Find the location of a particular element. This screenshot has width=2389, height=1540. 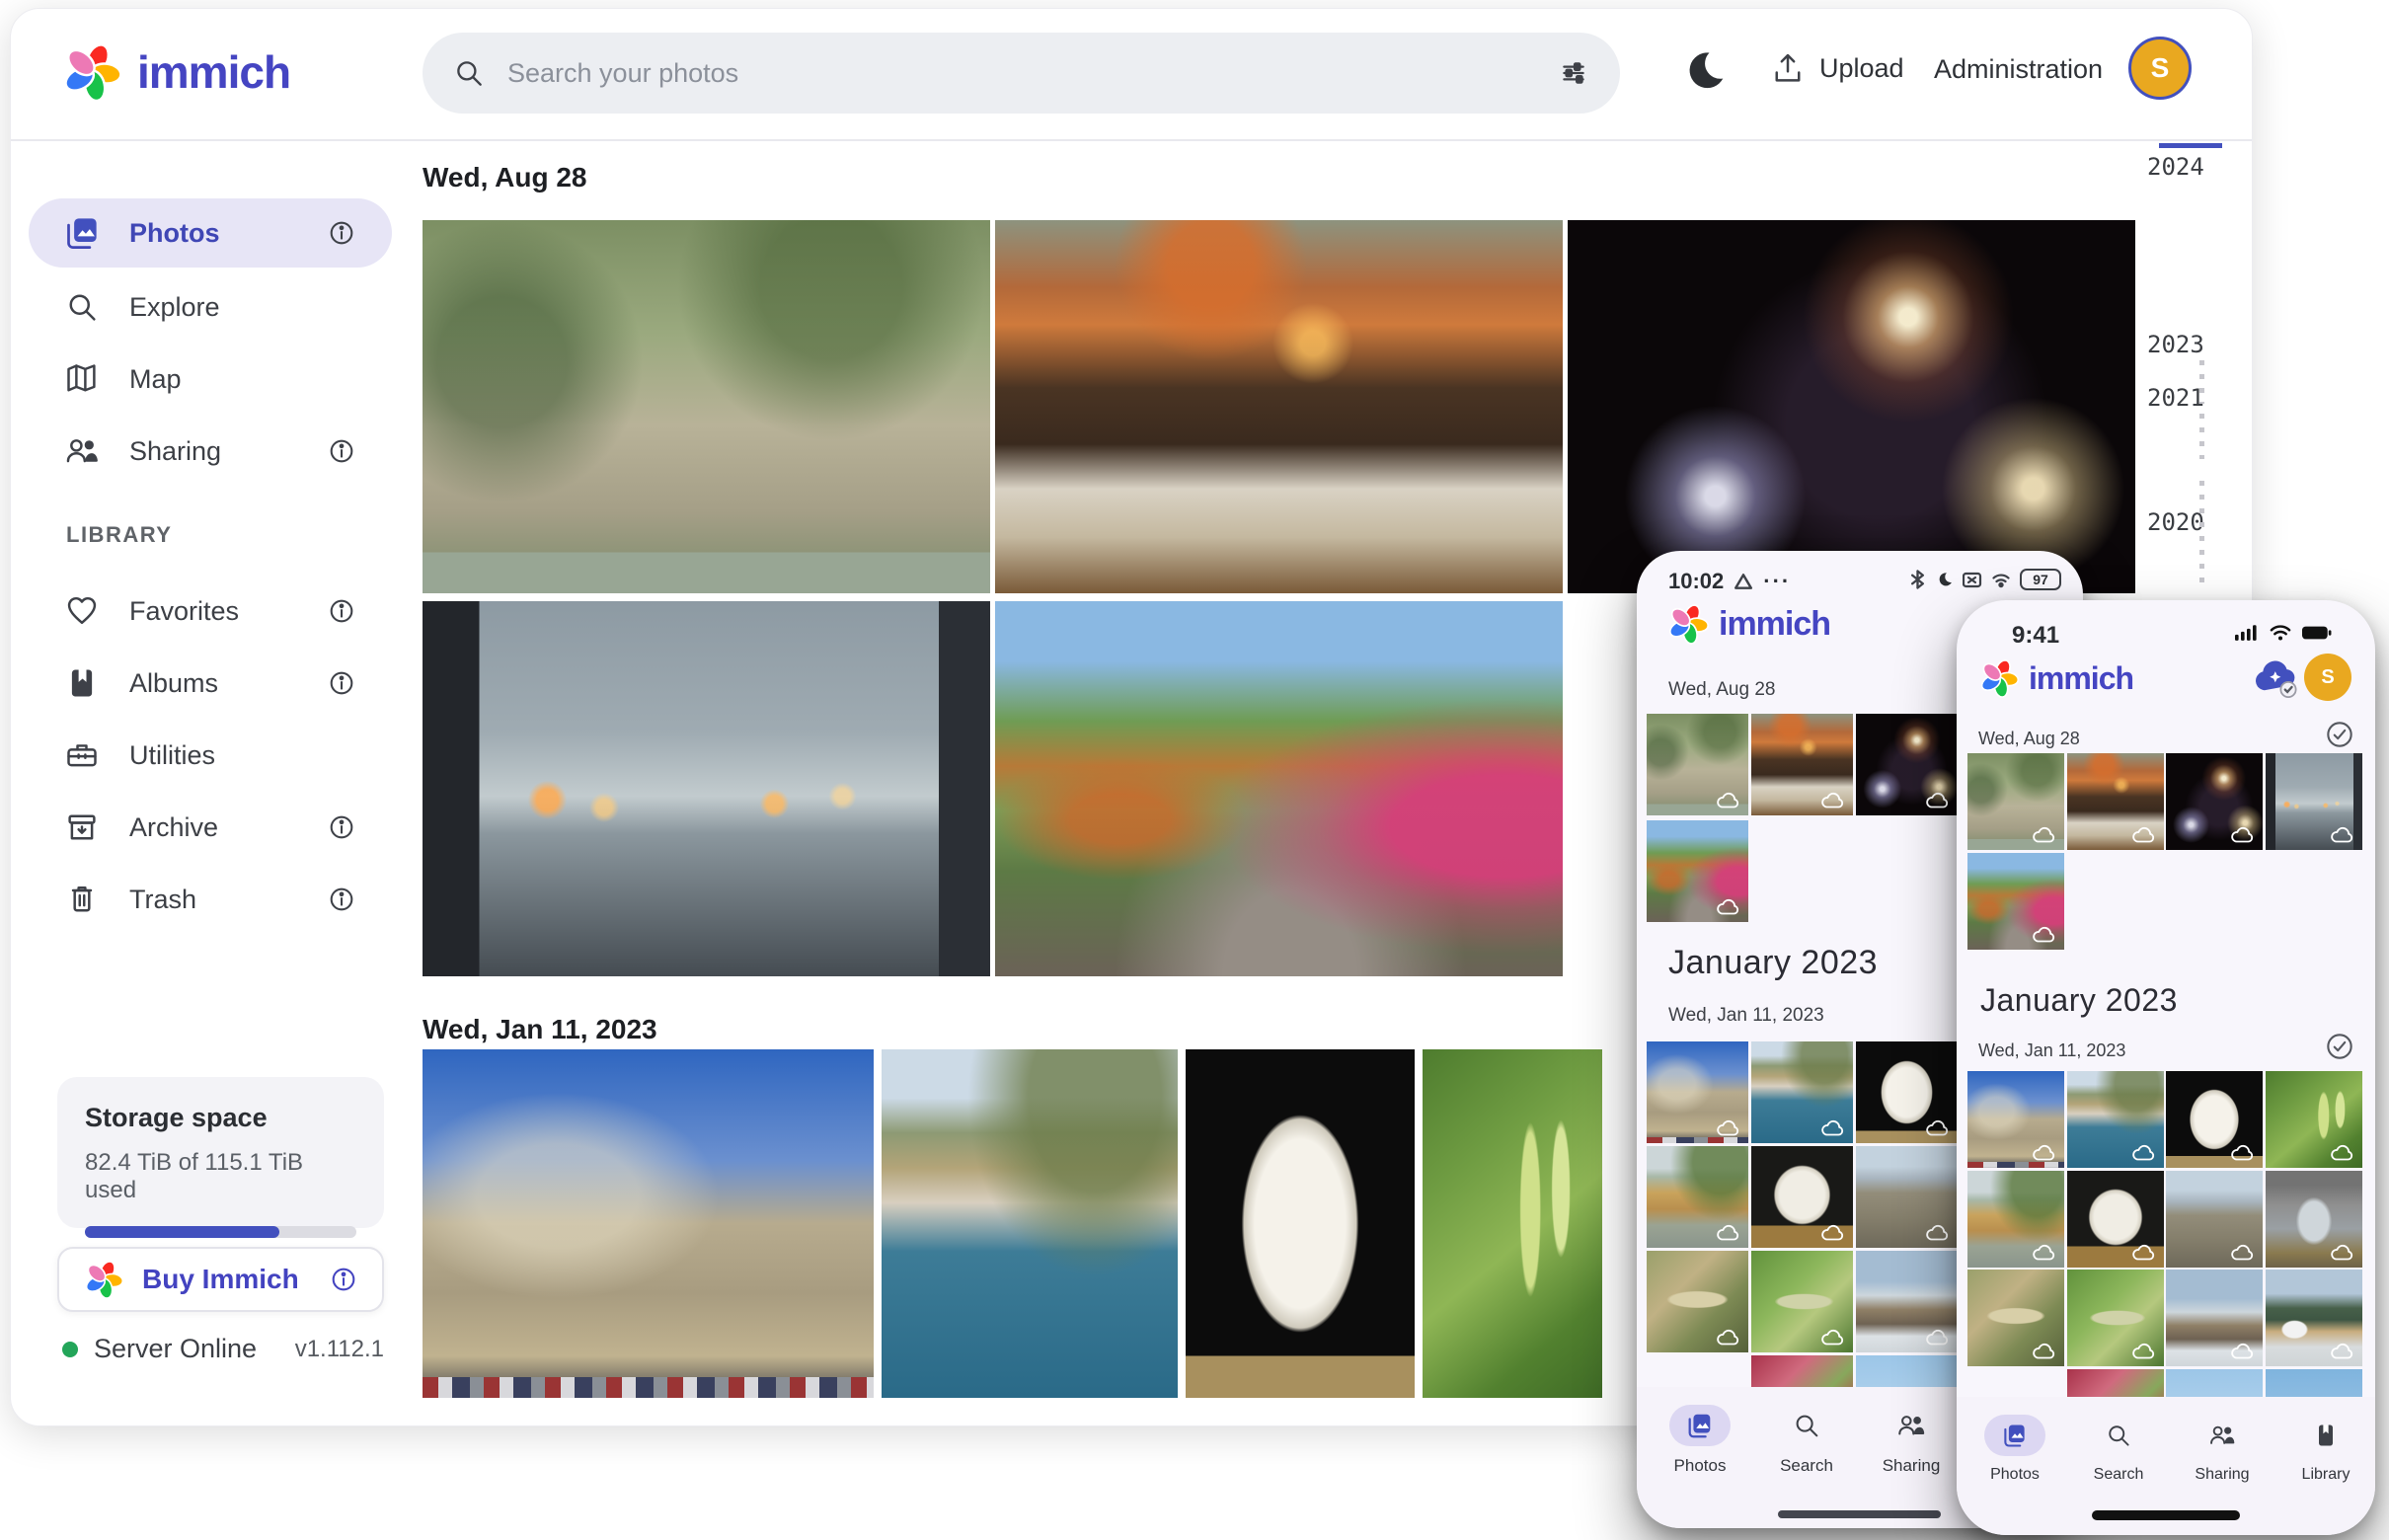

photo-winter-village is located at coordinates (2313, 1318).